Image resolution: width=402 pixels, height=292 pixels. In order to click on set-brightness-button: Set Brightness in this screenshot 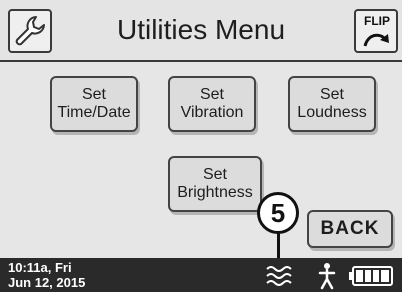, I will do `click(215, 184)`.